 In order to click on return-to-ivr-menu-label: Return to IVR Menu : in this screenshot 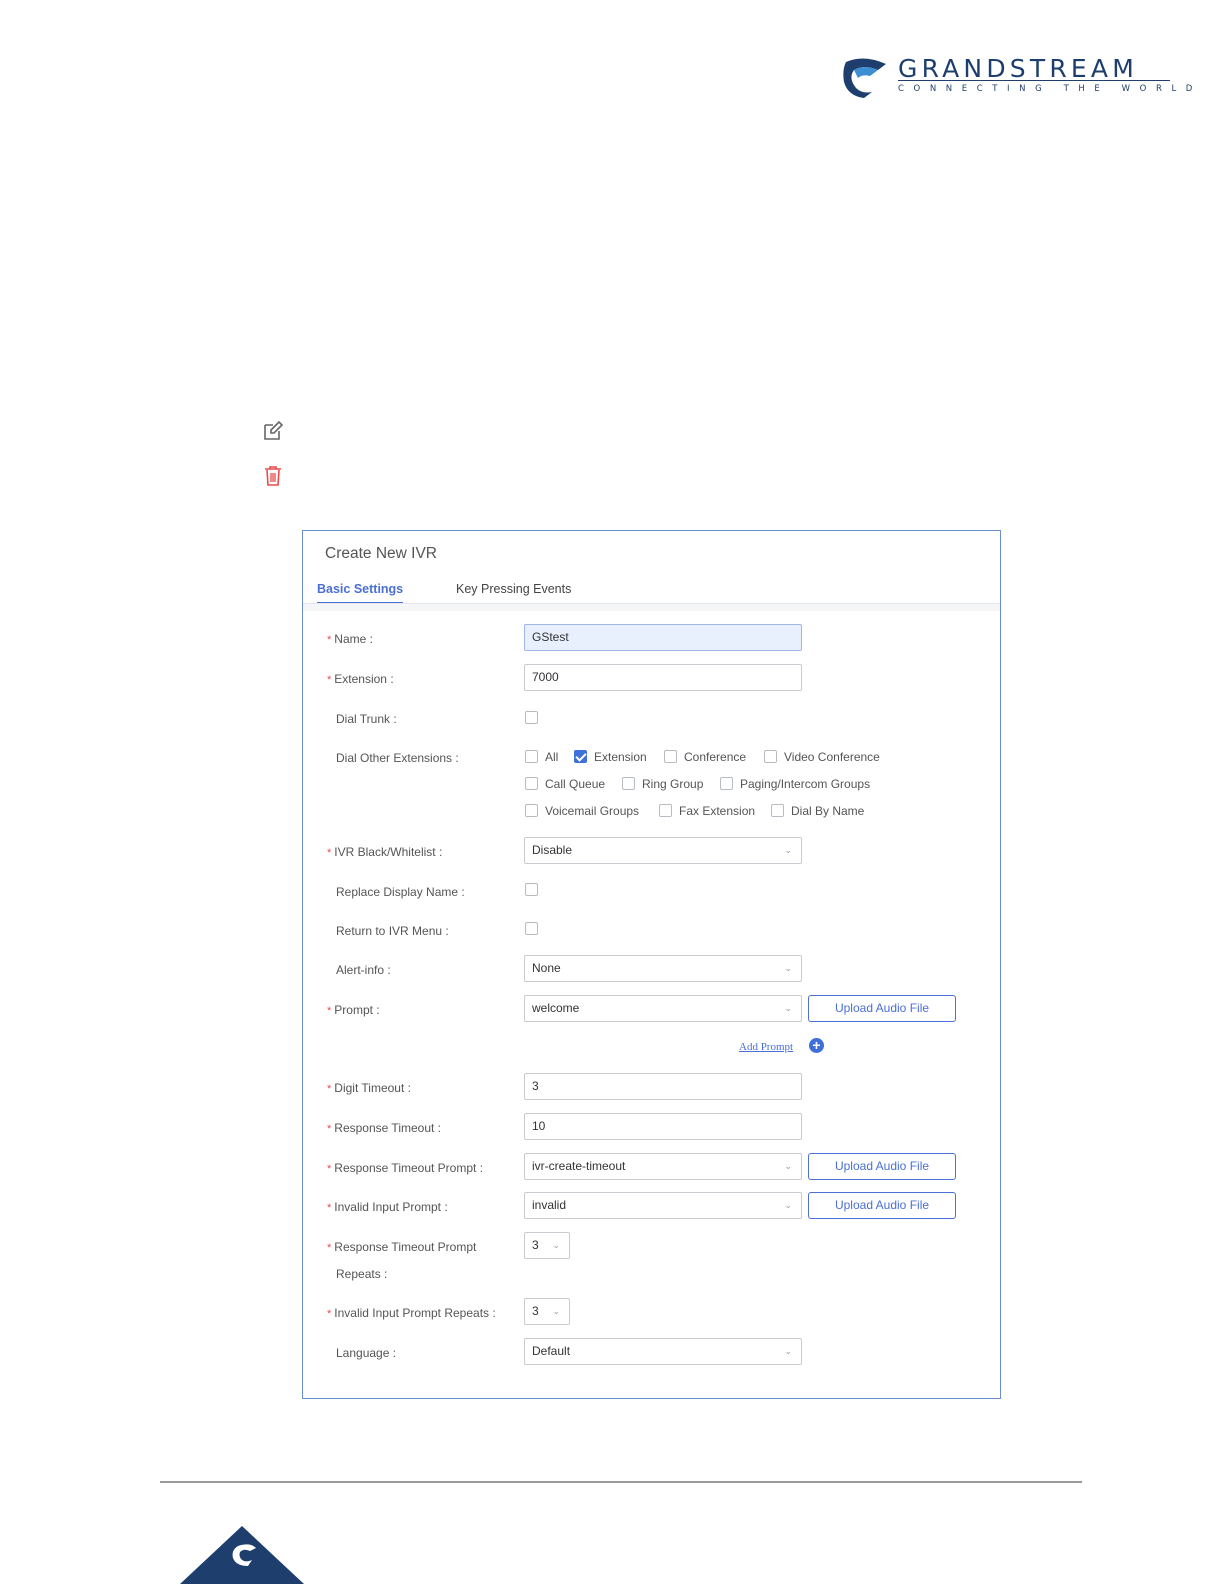, I will do `click(392, 931)`.